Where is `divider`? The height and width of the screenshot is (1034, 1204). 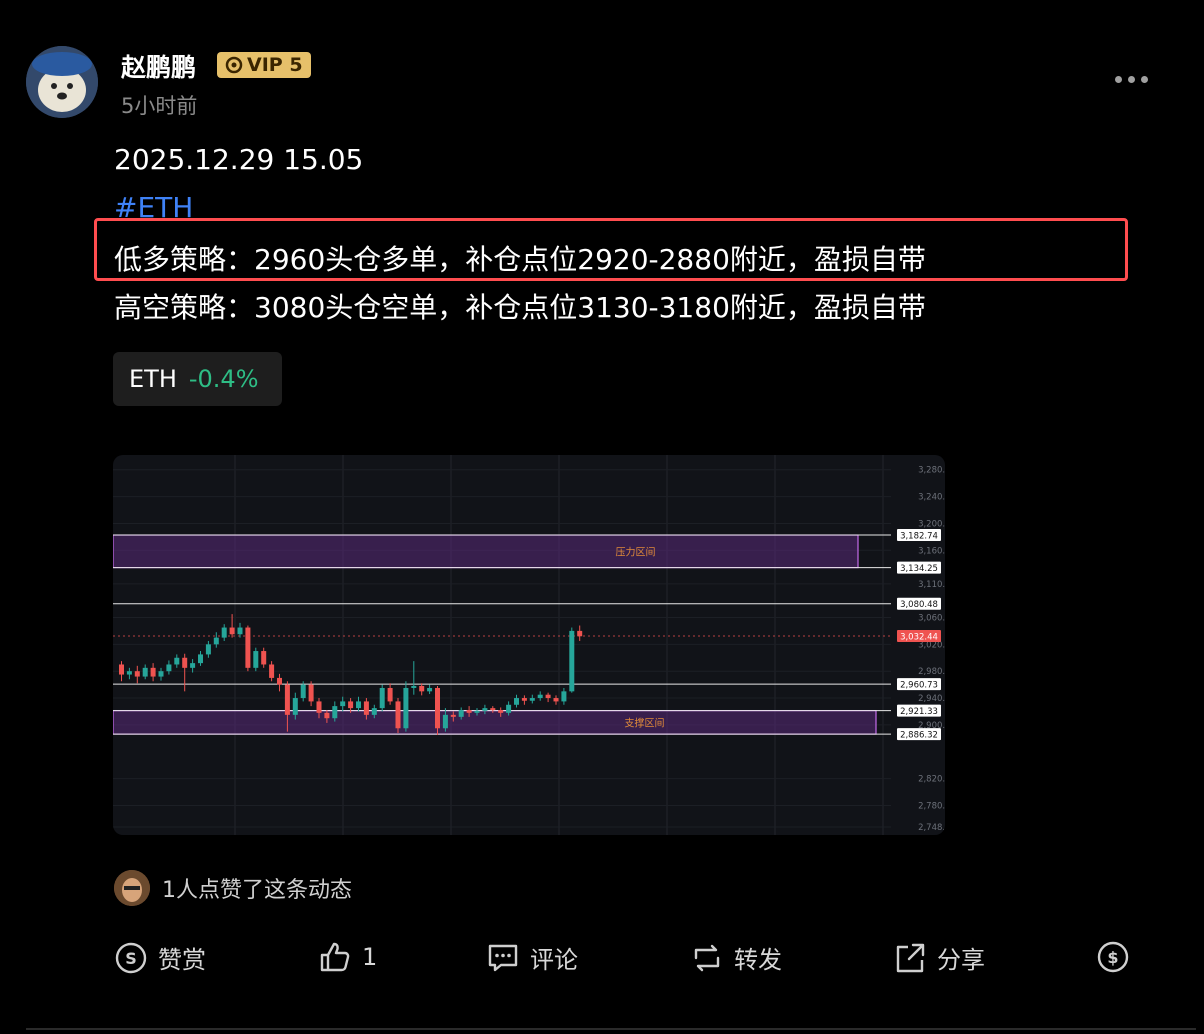
divider is located at coordinates (611, 1029).